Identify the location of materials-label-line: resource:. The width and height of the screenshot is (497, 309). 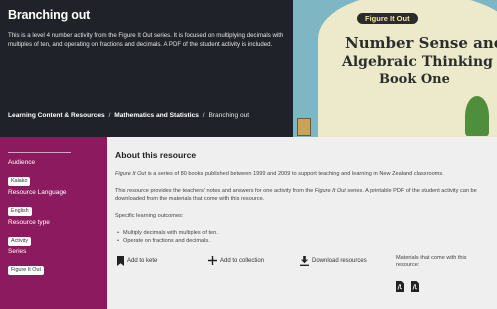
(408, 265).